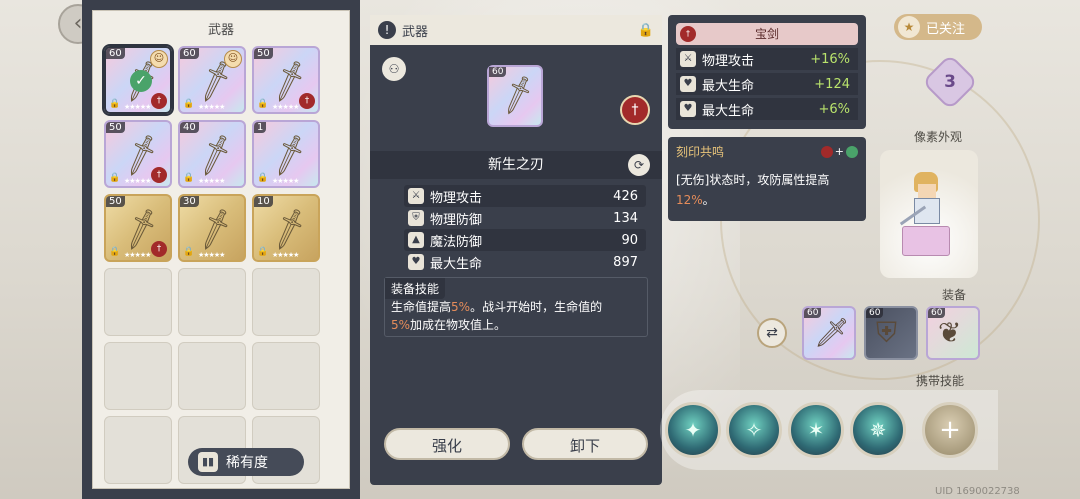 The image size is (1080, 499). What do you see at coordinates (635, 110) in the screenshot?
I see `sword-type-emblem-icon: †` at bounding box center [635, 110].